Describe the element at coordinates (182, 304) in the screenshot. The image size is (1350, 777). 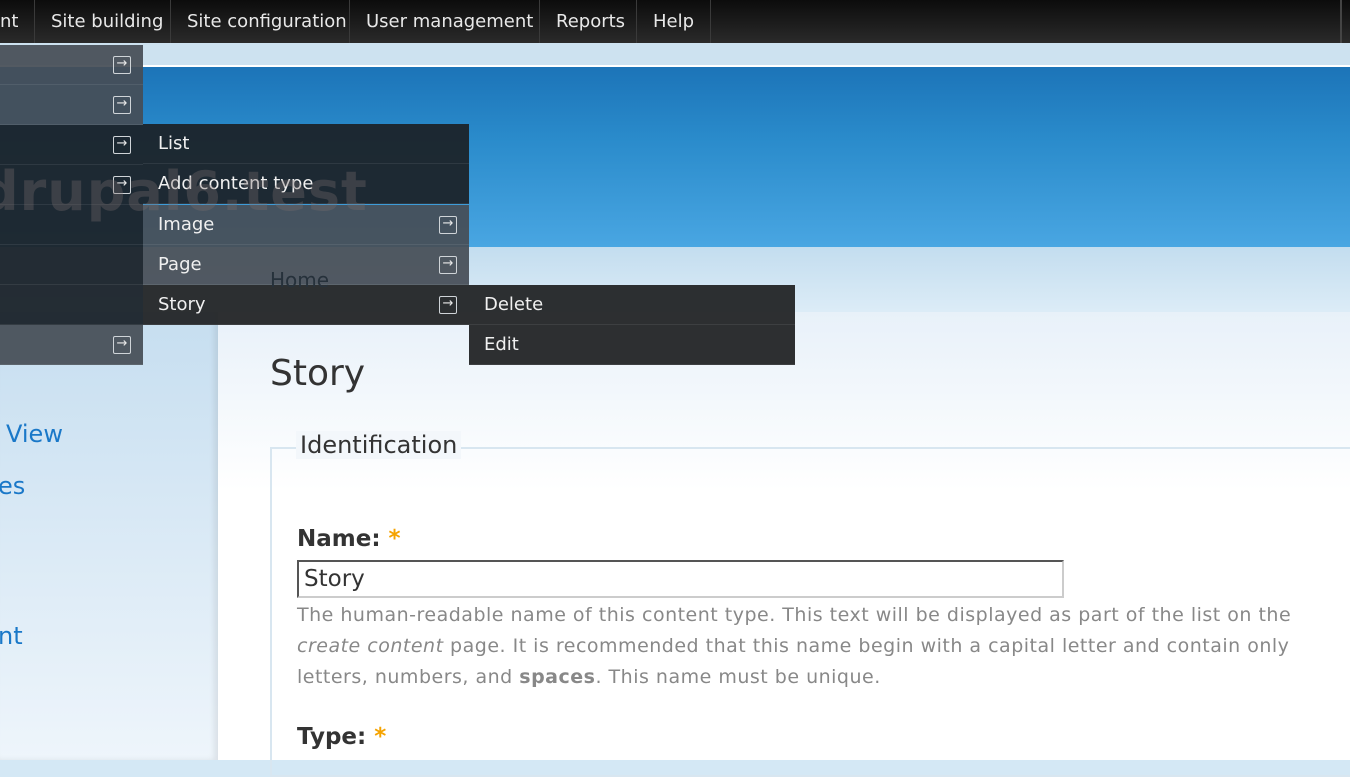
I see `submenu-label: Story` at that location.